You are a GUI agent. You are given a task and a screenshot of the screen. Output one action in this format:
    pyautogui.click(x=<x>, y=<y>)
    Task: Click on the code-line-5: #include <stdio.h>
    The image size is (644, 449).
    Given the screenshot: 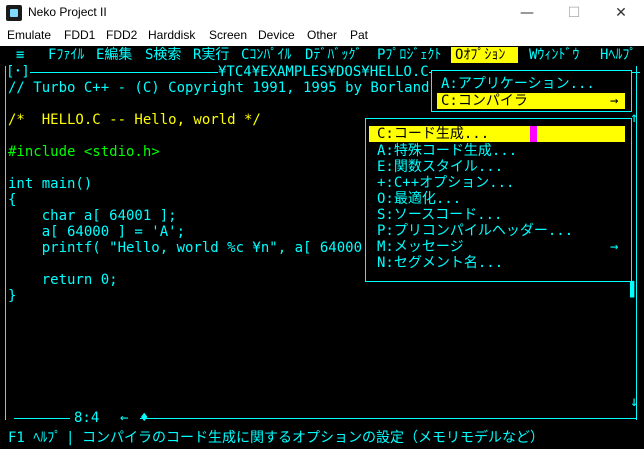 What is the action you would take?
    pyautogui.click(x=84, y=152)
    